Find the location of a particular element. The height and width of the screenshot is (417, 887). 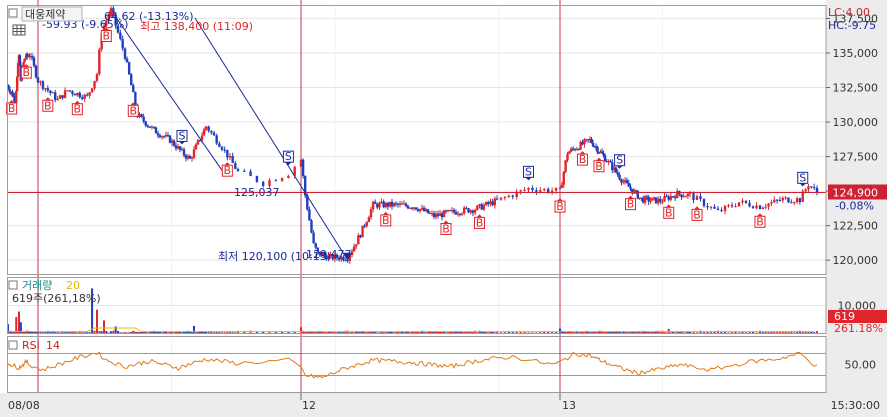

lc-label: LC:4.00 is located at coordinates (849, 12).